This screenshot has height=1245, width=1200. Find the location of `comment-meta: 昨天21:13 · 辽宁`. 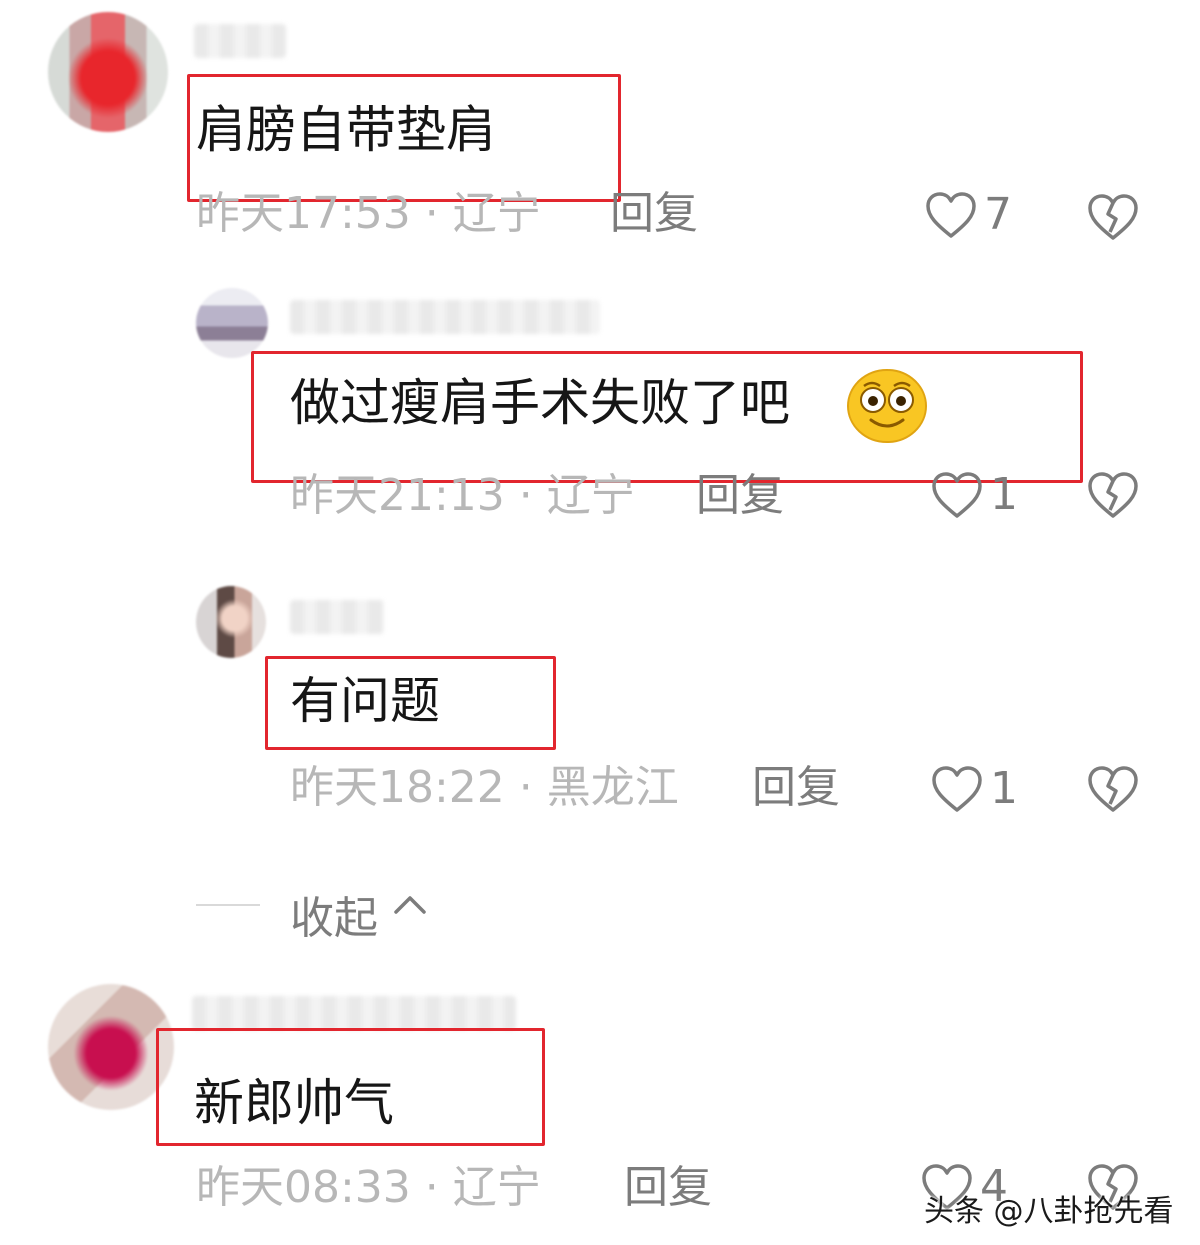

comment-meta: 昨天21:13 · 辽宁 is located at coordinates (462, 495).